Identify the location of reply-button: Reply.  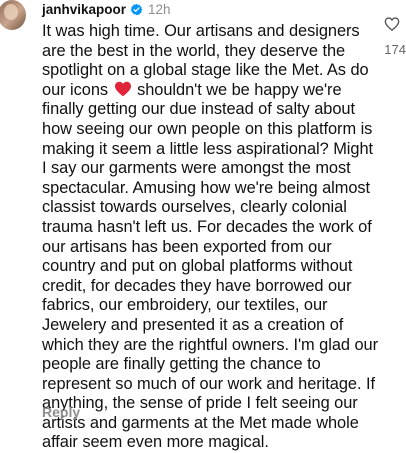
(61, 412).